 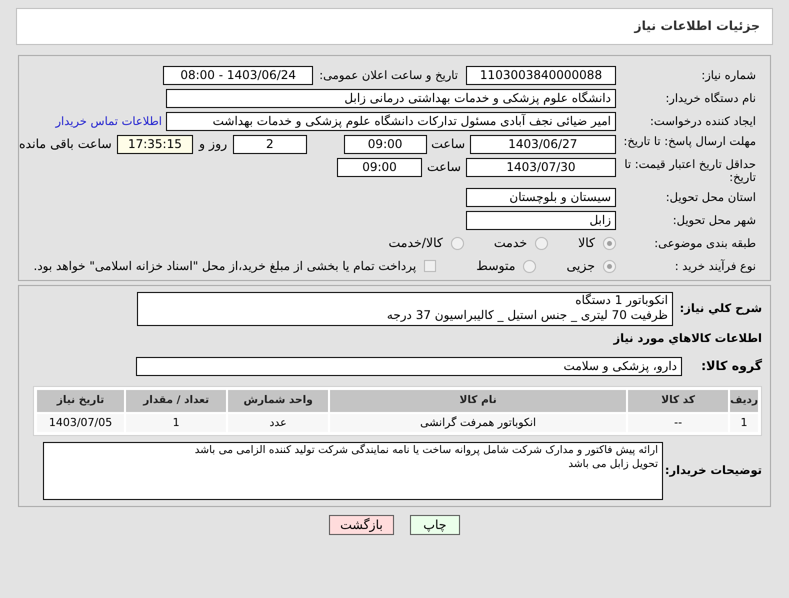 I want to click on notes-line: تحویل زابل می باشد, so click(x=612, y=463).